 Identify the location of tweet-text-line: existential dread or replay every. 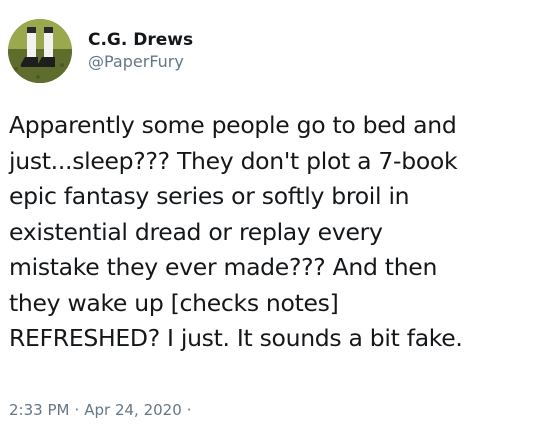
(196, 231).